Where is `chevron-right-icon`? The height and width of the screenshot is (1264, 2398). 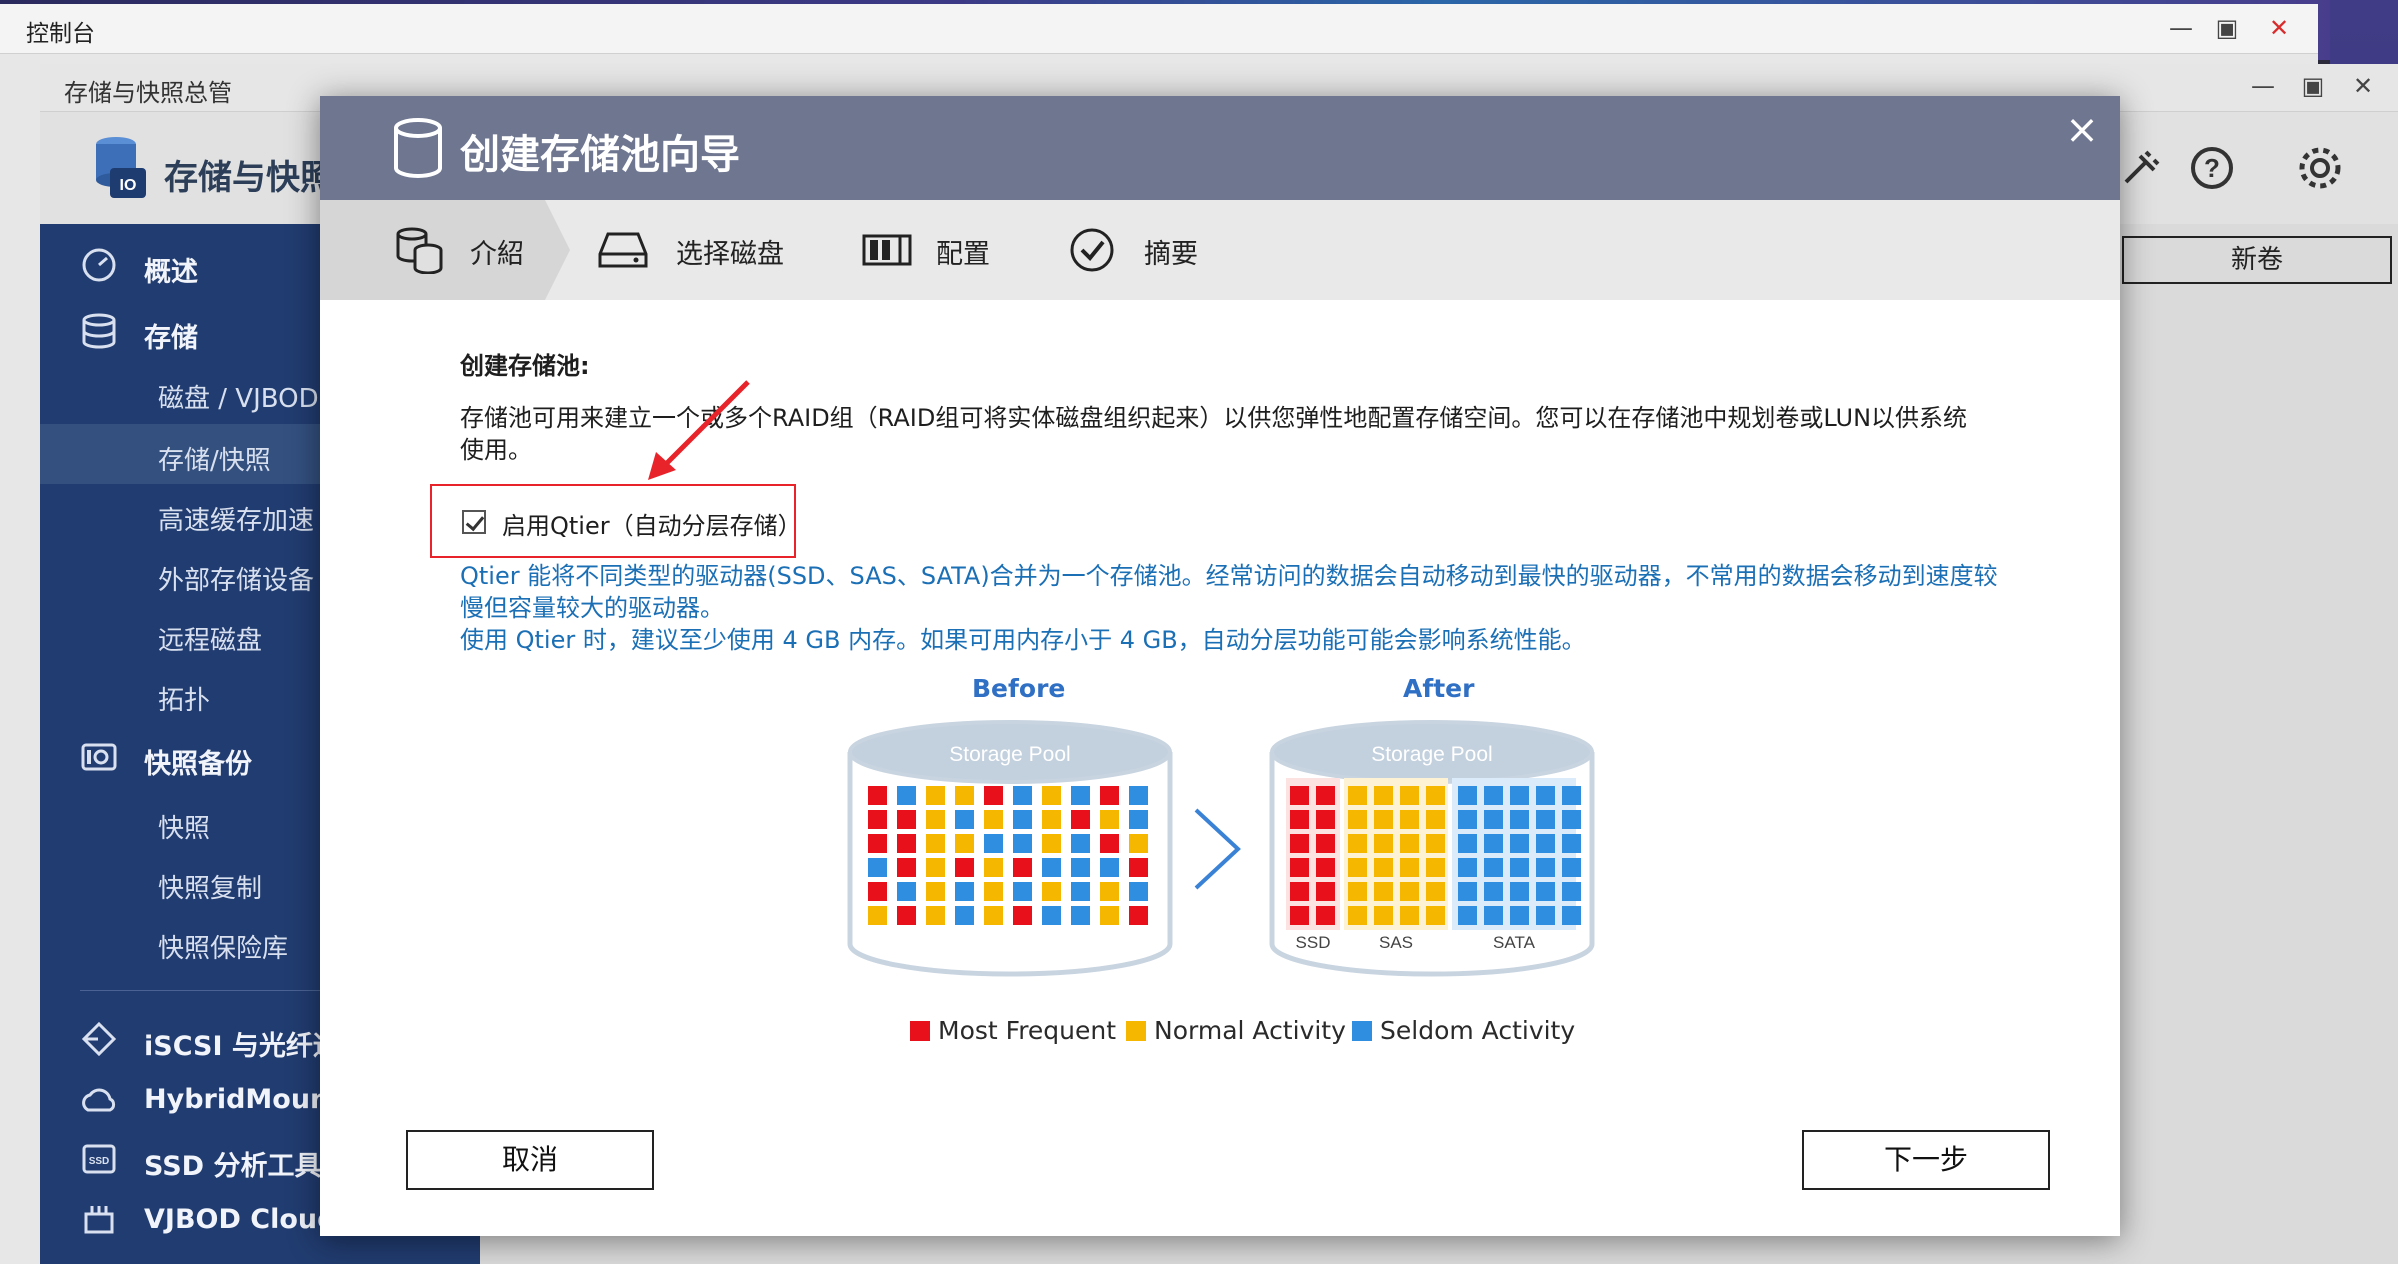
chevron-right-icon is located at coordinates (1217, 849).